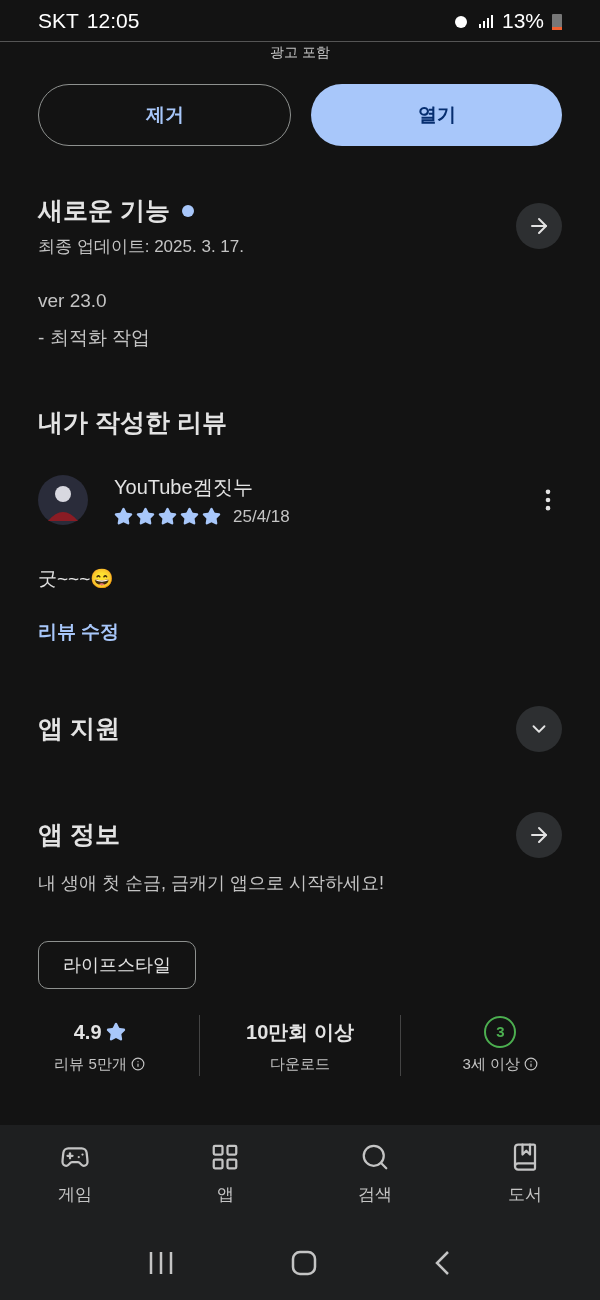 The image size is (600, 1300). What do you see at coordinates (63, 500) in the screenshot?
I see `avatar` at bounding box center [63, 500].